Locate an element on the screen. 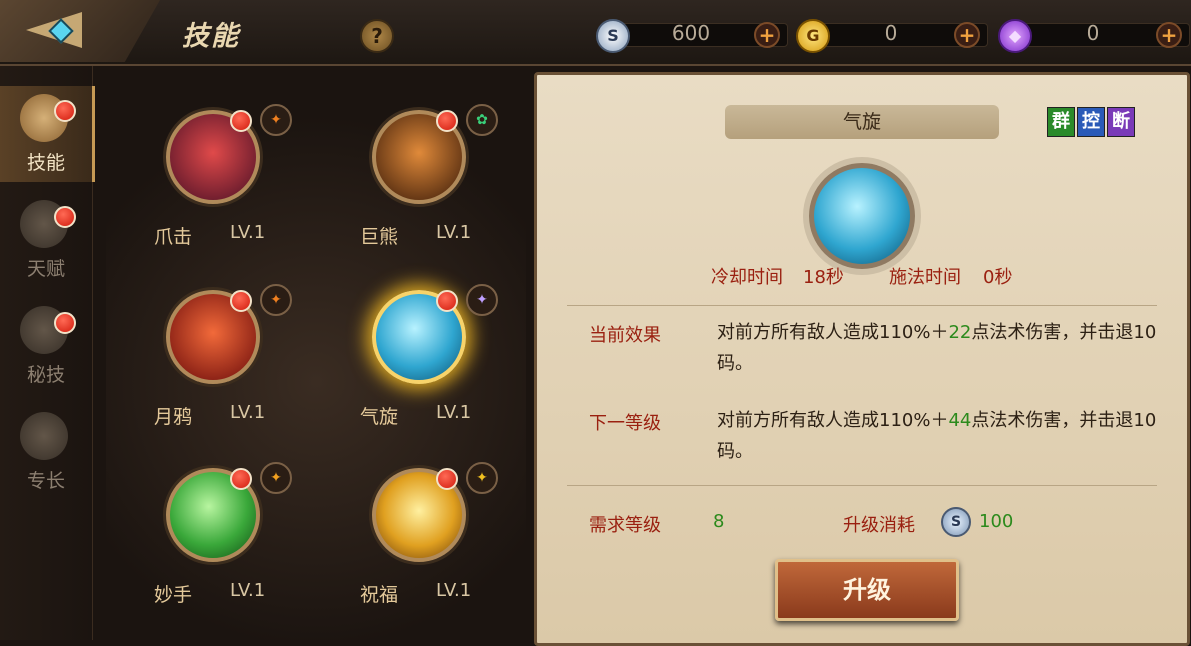 This screenshot has width=1191, height=646. storm-icon: ✦ is located at coordinates (482, 300).